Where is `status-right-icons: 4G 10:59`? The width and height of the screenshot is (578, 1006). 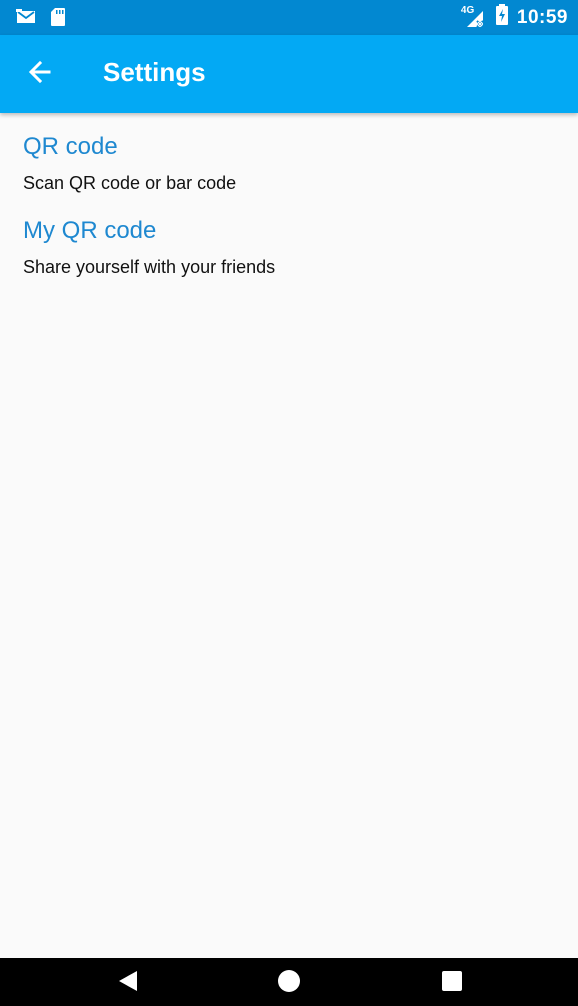
status-right-icons: 4G 10:59 is located at coordinates (514, 17).